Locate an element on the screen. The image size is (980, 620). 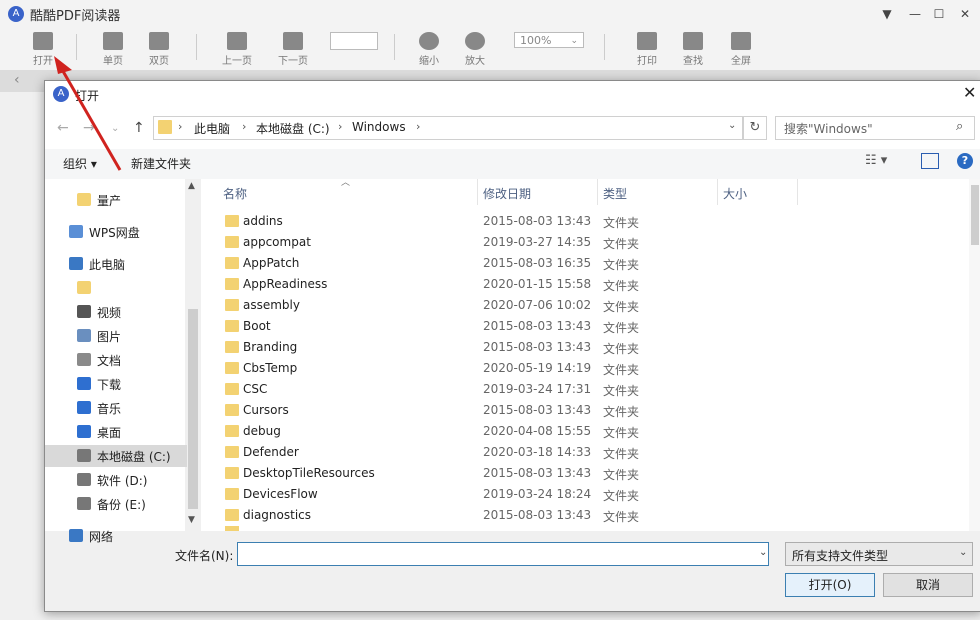
zoom-select: 100% ⌄ is located at coordinates (549, 40).